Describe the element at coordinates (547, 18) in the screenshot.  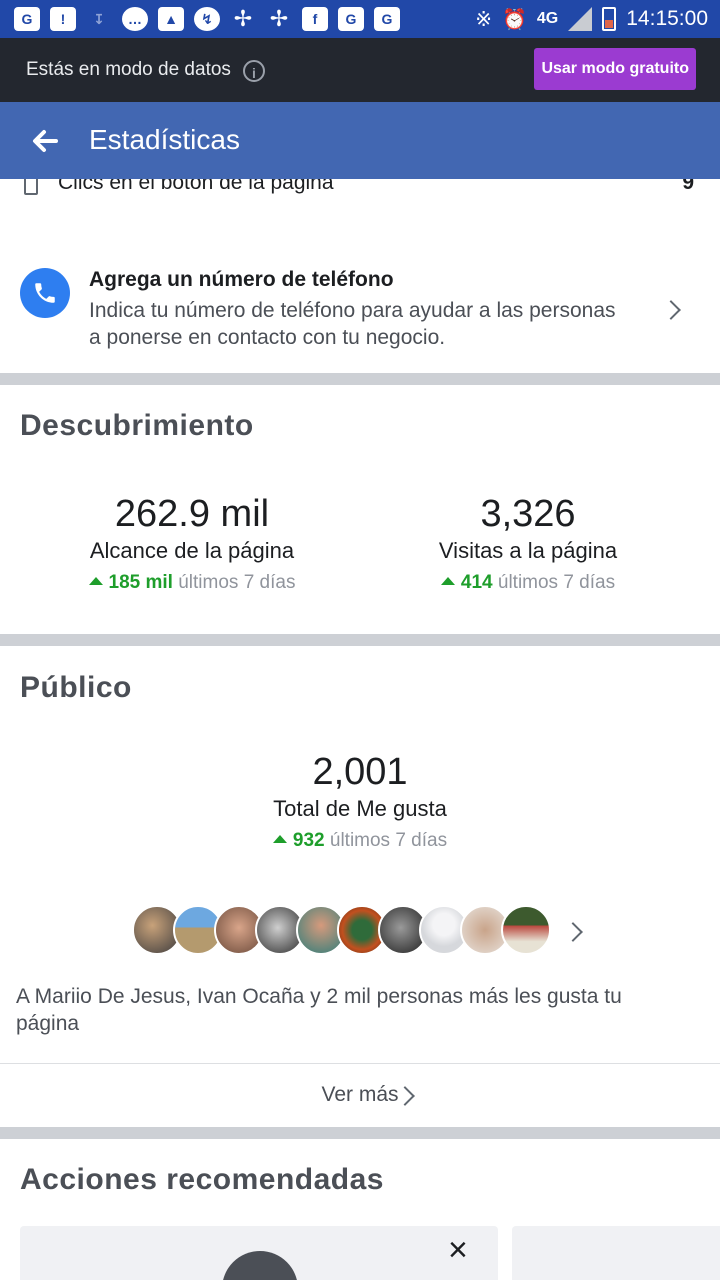
I see `network-type: 4G` at that location.